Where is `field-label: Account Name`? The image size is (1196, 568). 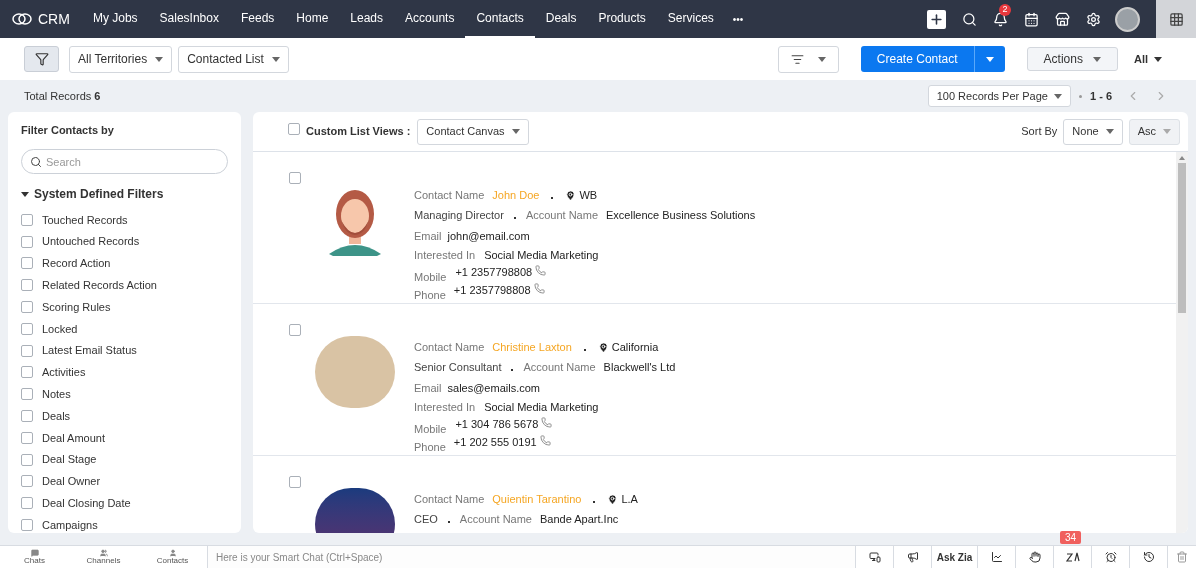 field-label: Account Name is located at coordinates (495, 519).